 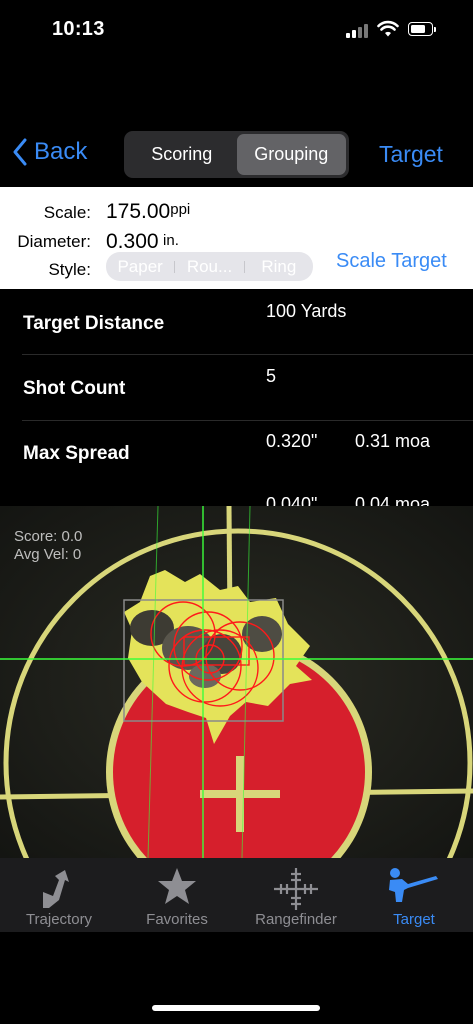 What do you see at coordinates (236, 1008) in the screenshot?
I see `home-indicator` at bounding box center [236, 1008].